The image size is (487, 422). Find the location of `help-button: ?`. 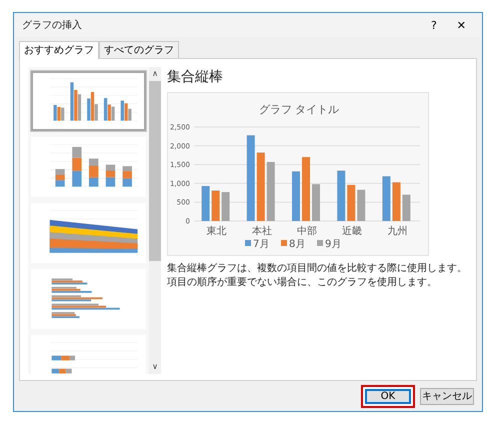

help-button: ? is located at coordinates (433, 25).